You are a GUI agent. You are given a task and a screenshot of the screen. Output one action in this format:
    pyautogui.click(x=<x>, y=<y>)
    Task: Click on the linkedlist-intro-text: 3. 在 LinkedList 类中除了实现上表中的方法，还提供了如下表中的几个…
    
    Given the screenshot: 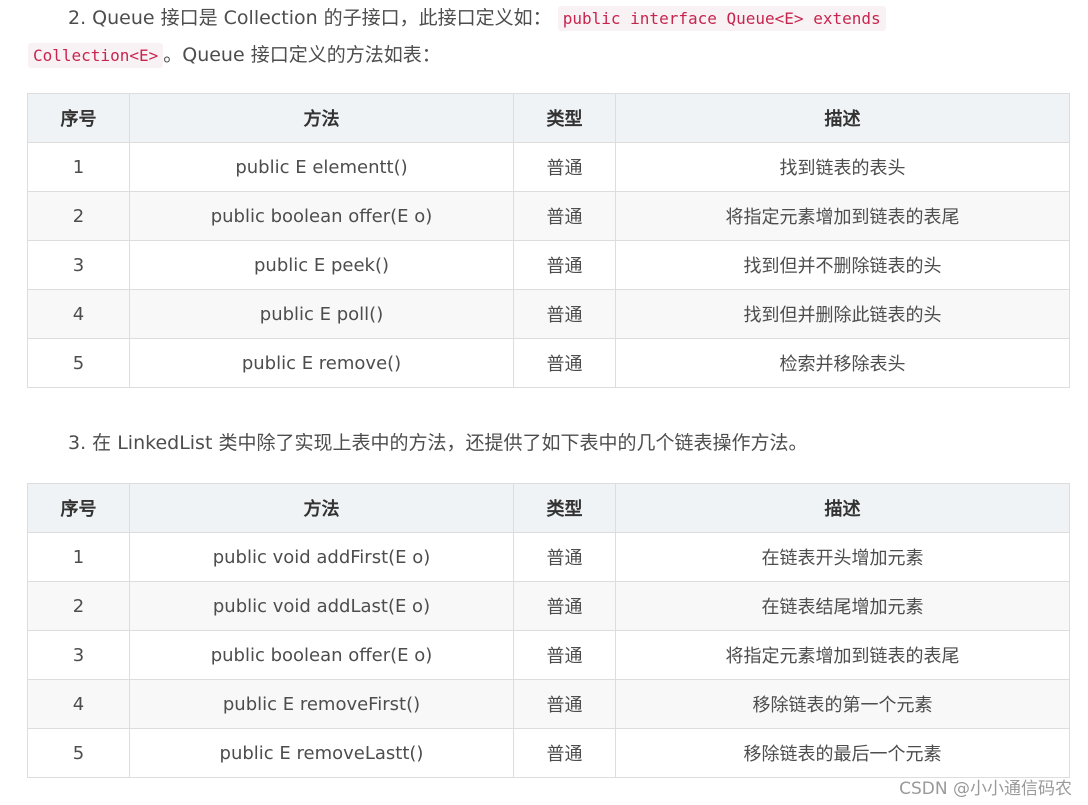 What is the action you would take?
    pyautogui.click(x=438, y=443)
    